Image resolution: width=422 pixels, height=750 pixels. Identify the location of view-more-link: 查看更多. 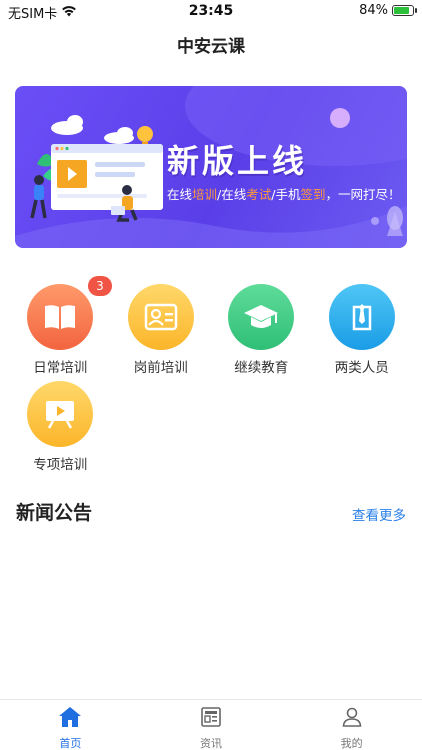
(379, 514).